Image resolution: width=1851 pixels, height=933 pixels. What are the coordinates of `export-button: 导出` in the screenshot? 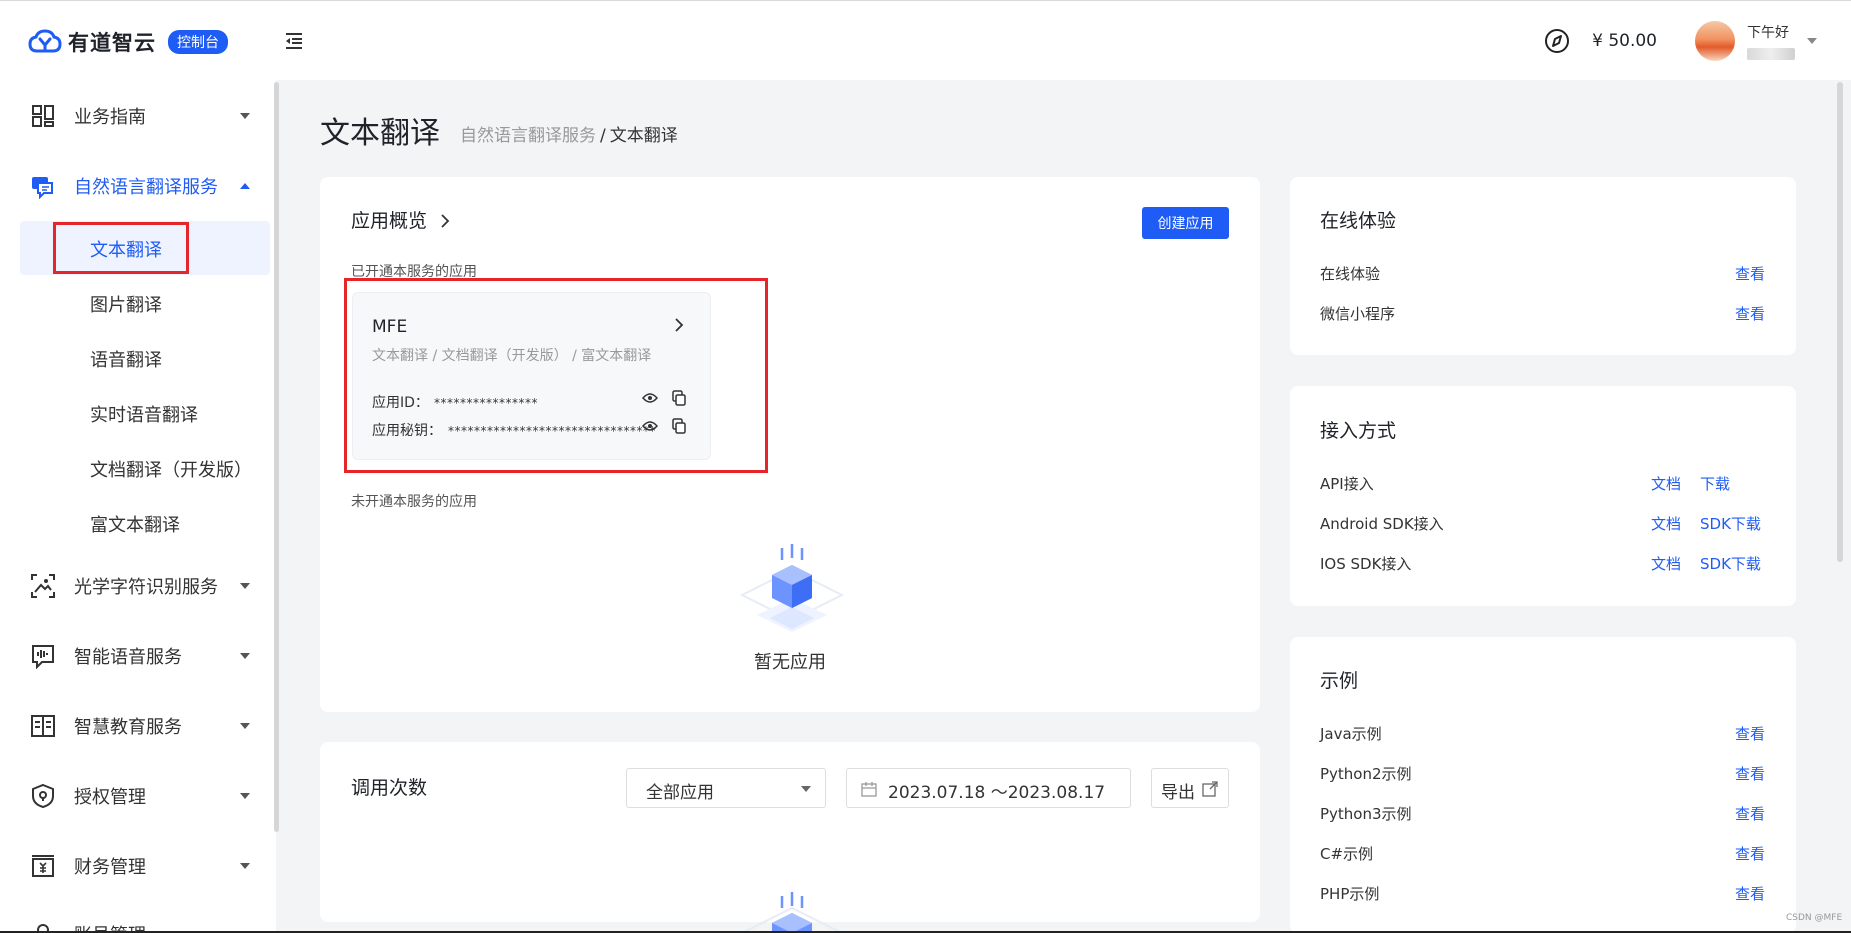 It's located at (1190, 788).